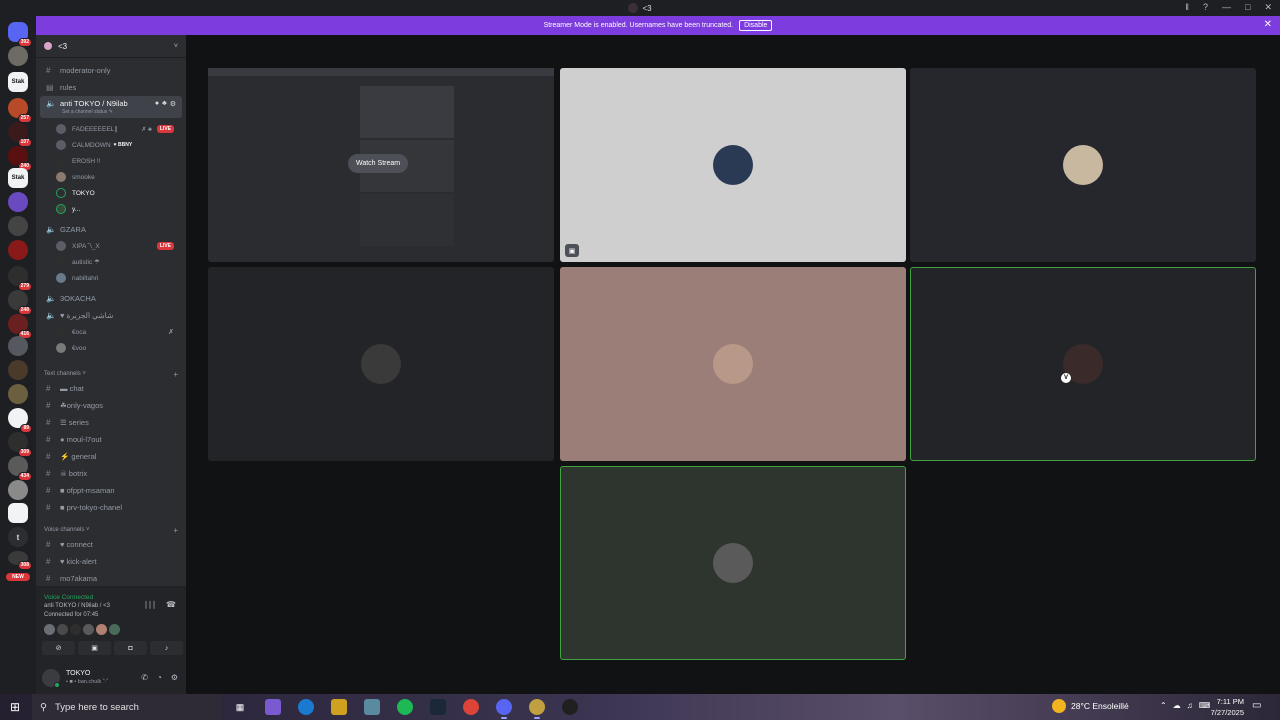  I want to click on spotify-icon, so click(405, 707).